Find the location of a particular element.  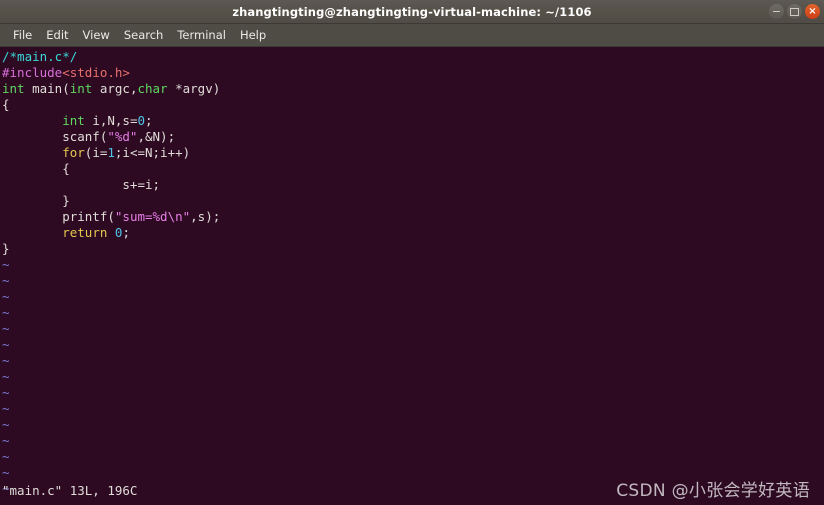

menu-item-edit: Edit is located at coordinates (57, 35).